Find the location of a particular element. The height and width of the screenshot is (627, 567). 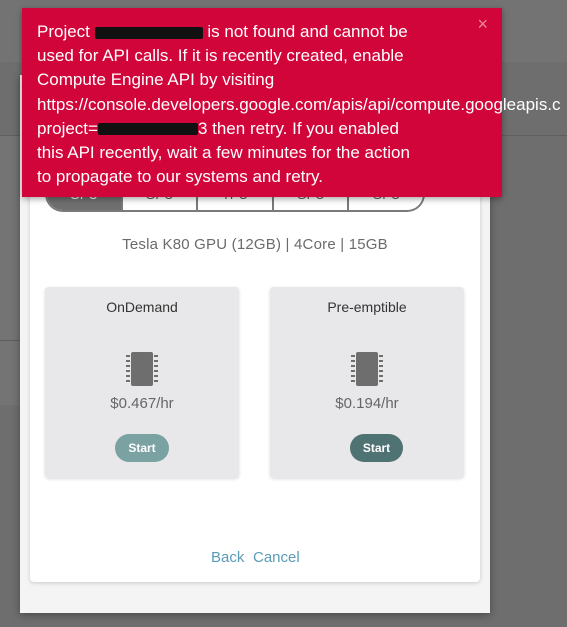

back-link: Back is located at coordinates (227, 557).